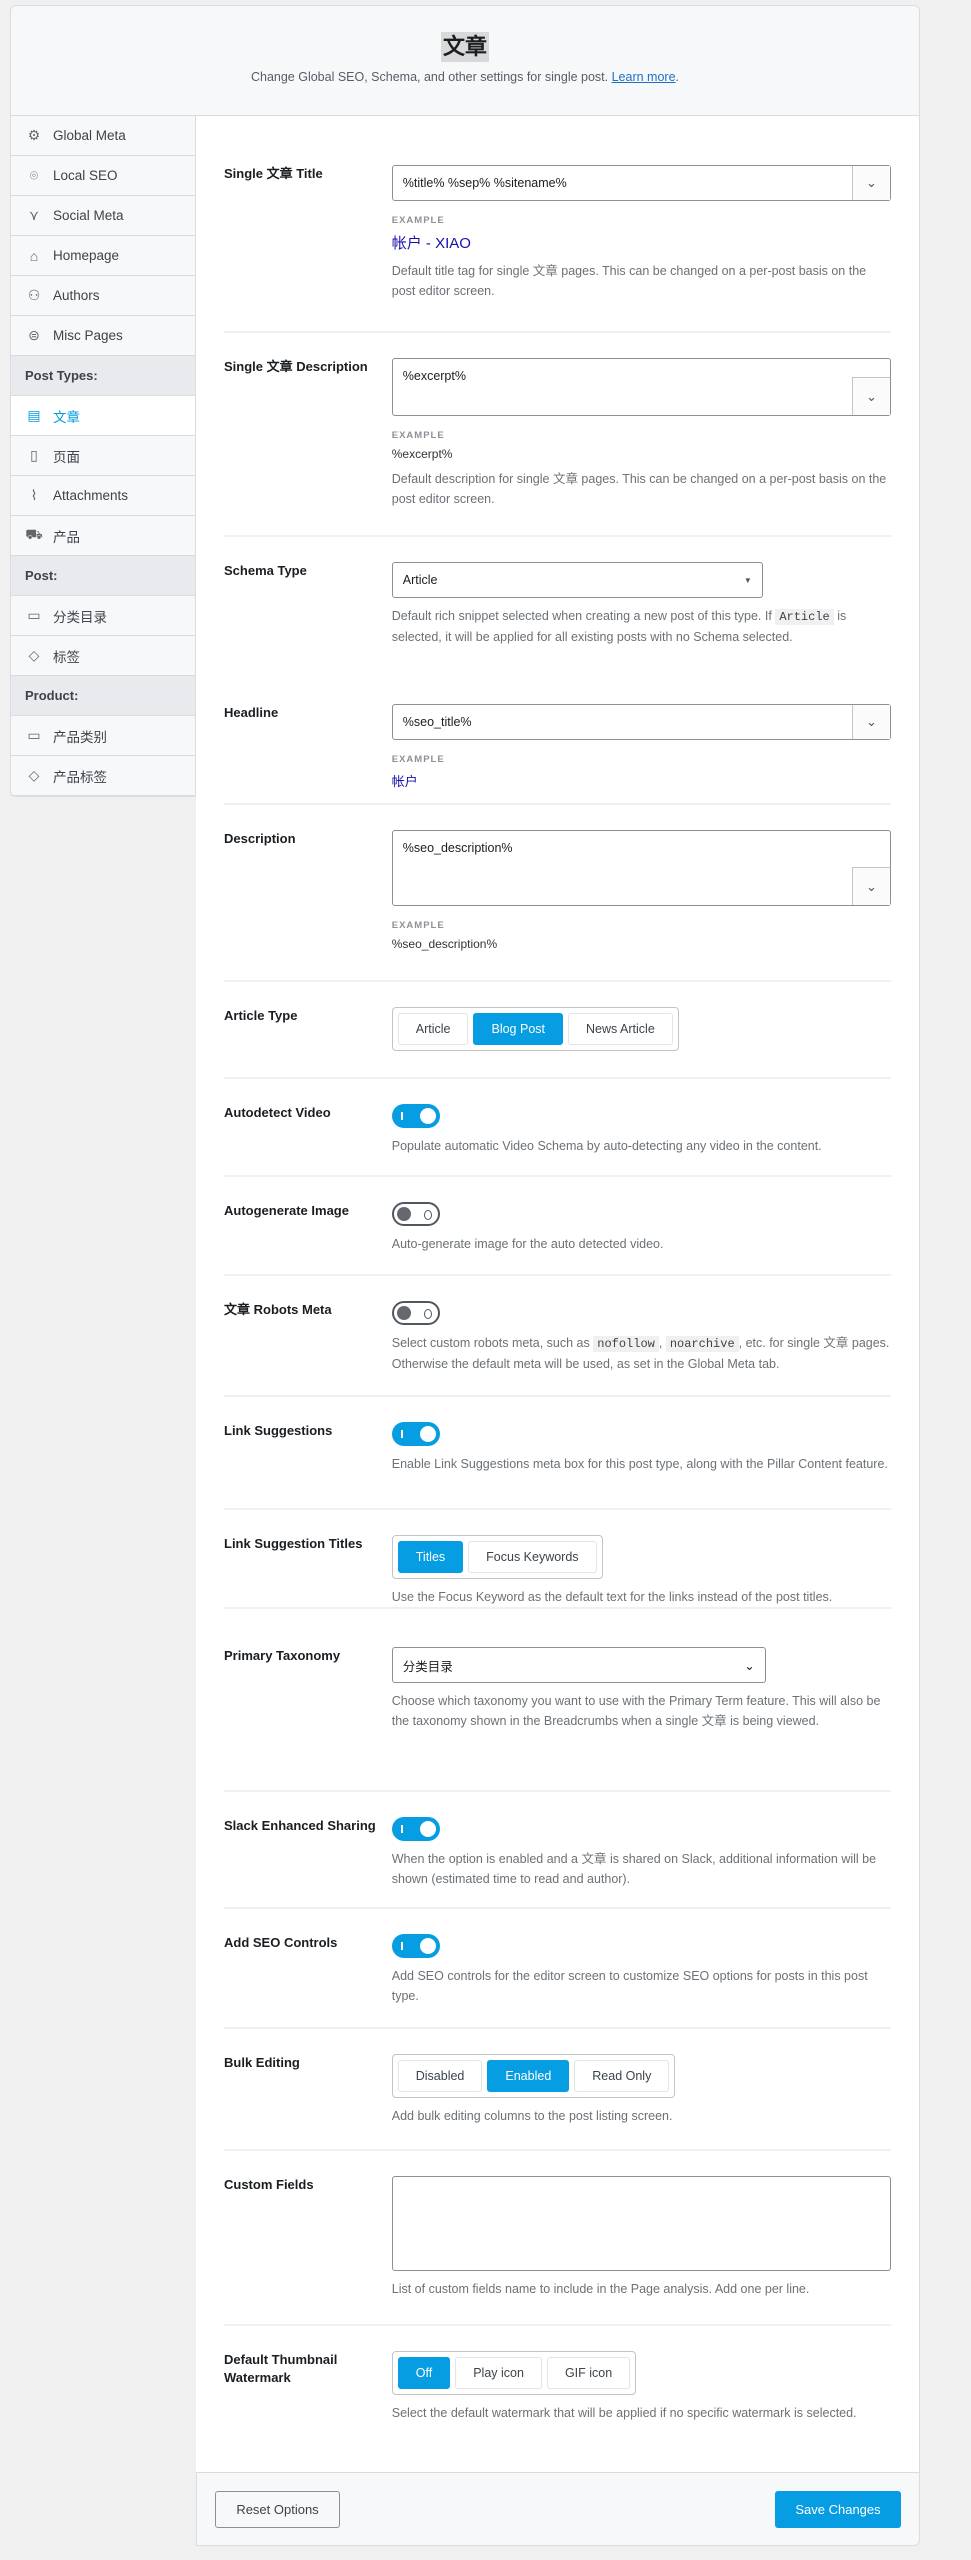 The width and height of the screenshot is (971, 2560). Describe the element at coordinates (34, 215) in the screenshot. I see `share-icon: ⋎` at that location.